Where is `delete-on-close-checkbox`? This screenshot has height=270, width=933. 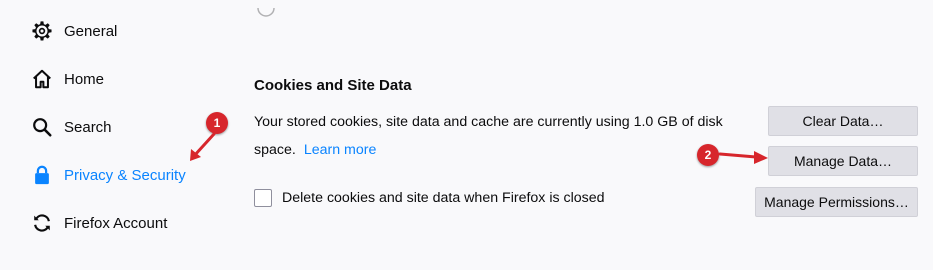
delete-on-close-checkbox is located at coordinates (263, 198).